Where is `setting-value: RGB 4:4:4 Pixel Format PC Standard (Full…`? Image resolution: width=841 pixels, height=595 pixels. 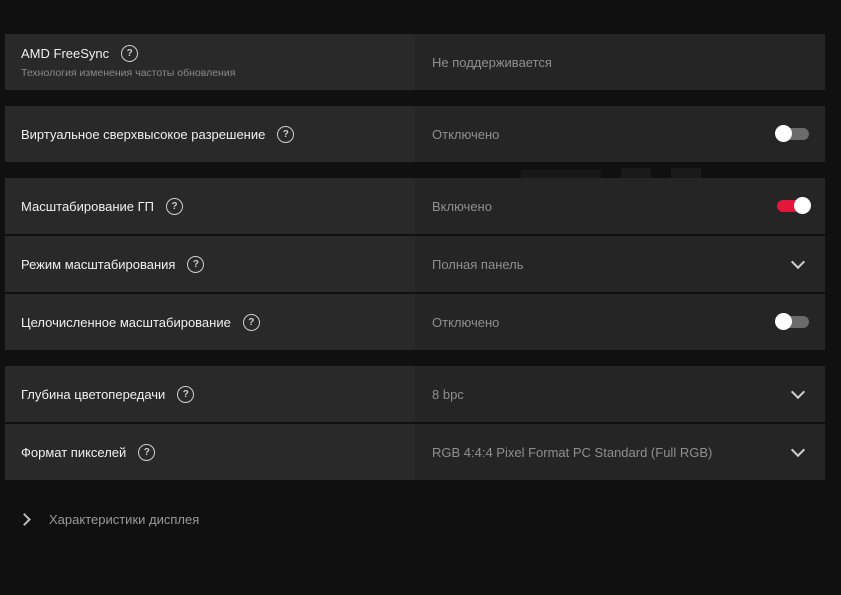 setting-value: RGB 4:4:4 Pixel Format PC Standard (Full… is located at coordinates (572, 452).